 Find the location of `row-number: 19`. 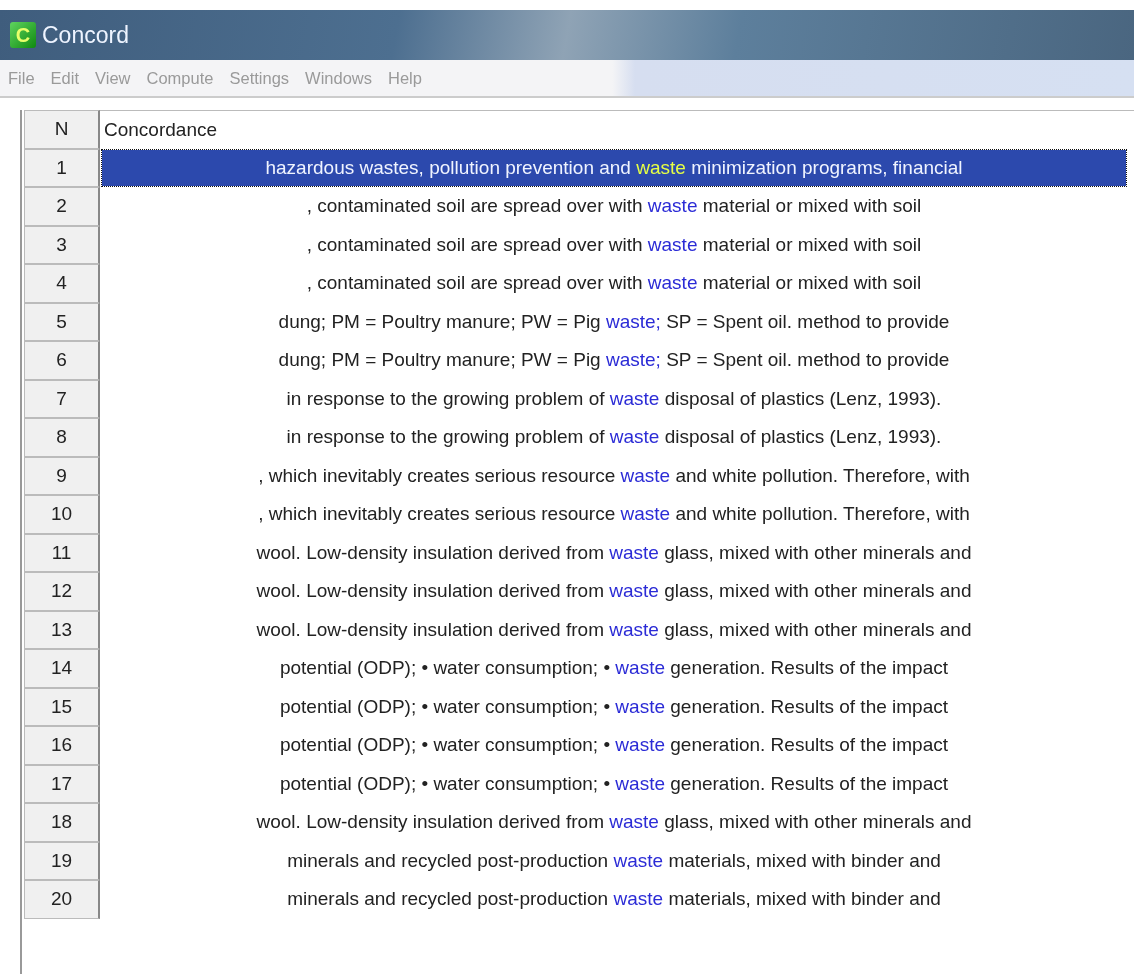

row-number: 19 is located at coordinates (62, 860).